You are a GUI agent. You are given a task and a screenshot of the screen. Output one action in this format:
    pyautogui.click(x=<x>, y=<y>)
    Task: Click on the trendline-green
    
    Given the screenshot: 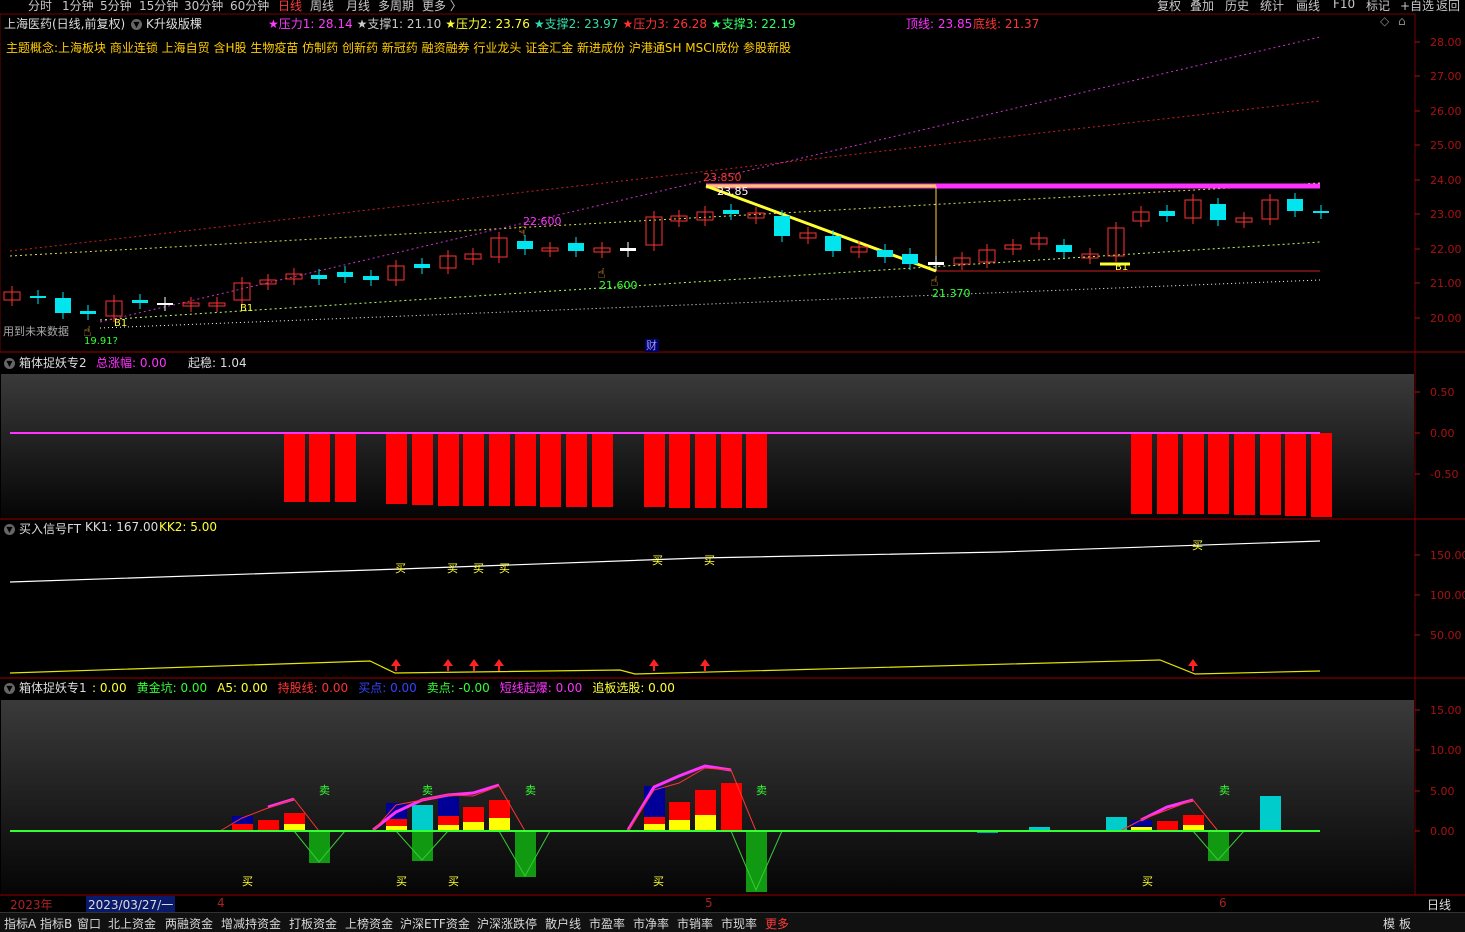 What is the action you would take?
    pyautogui.click(x=710, y=281)
    